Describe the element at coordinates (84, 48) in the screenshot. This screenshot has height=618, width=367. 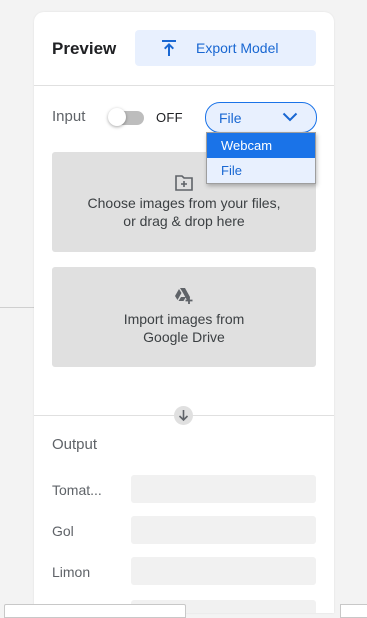
I see `preview-title: Preview` at that location.